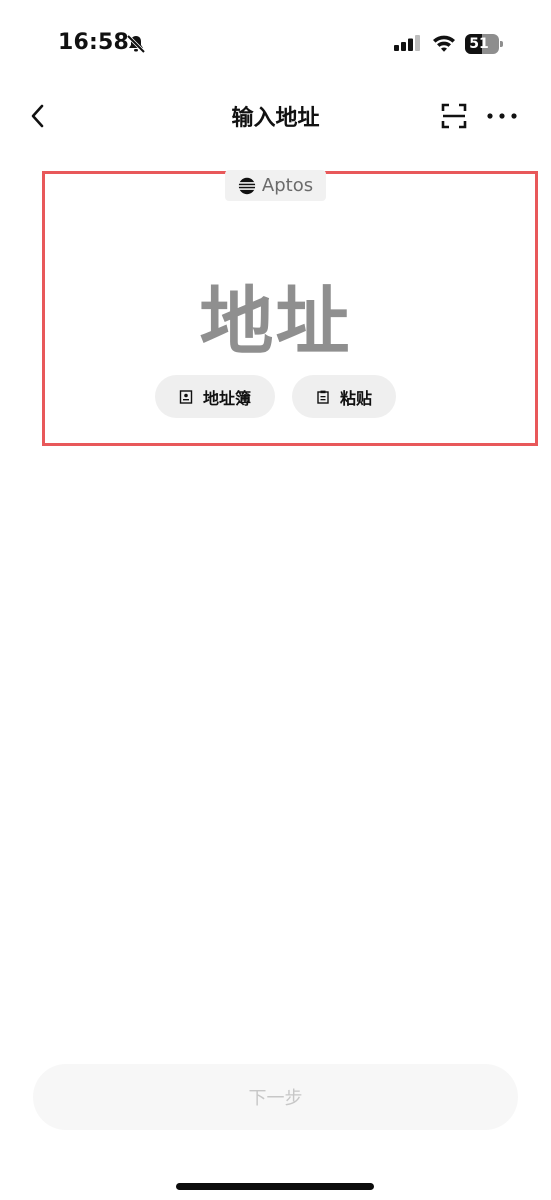 The image size is (551, 1200). Describe the element at coordinates (226, 398) in the screenshot. I see `address-book-label: 地址簿` at that location.